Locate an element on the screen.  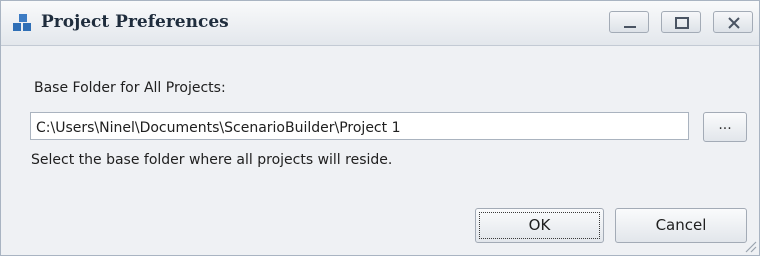
ok-button-label: OK is located at coordinates (539, 225).